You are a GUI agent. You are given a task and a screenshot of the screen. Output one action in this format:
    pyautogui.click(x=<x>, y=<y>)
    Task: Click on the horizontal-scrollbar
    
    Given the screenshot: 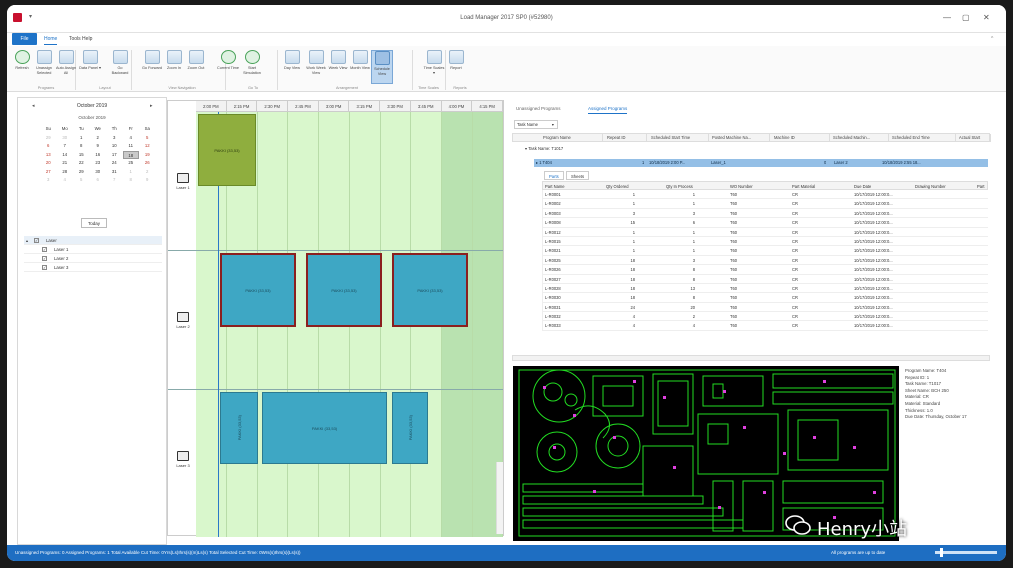 What is the action you would take?
    pyautogui.click(x=751, y=358)
    